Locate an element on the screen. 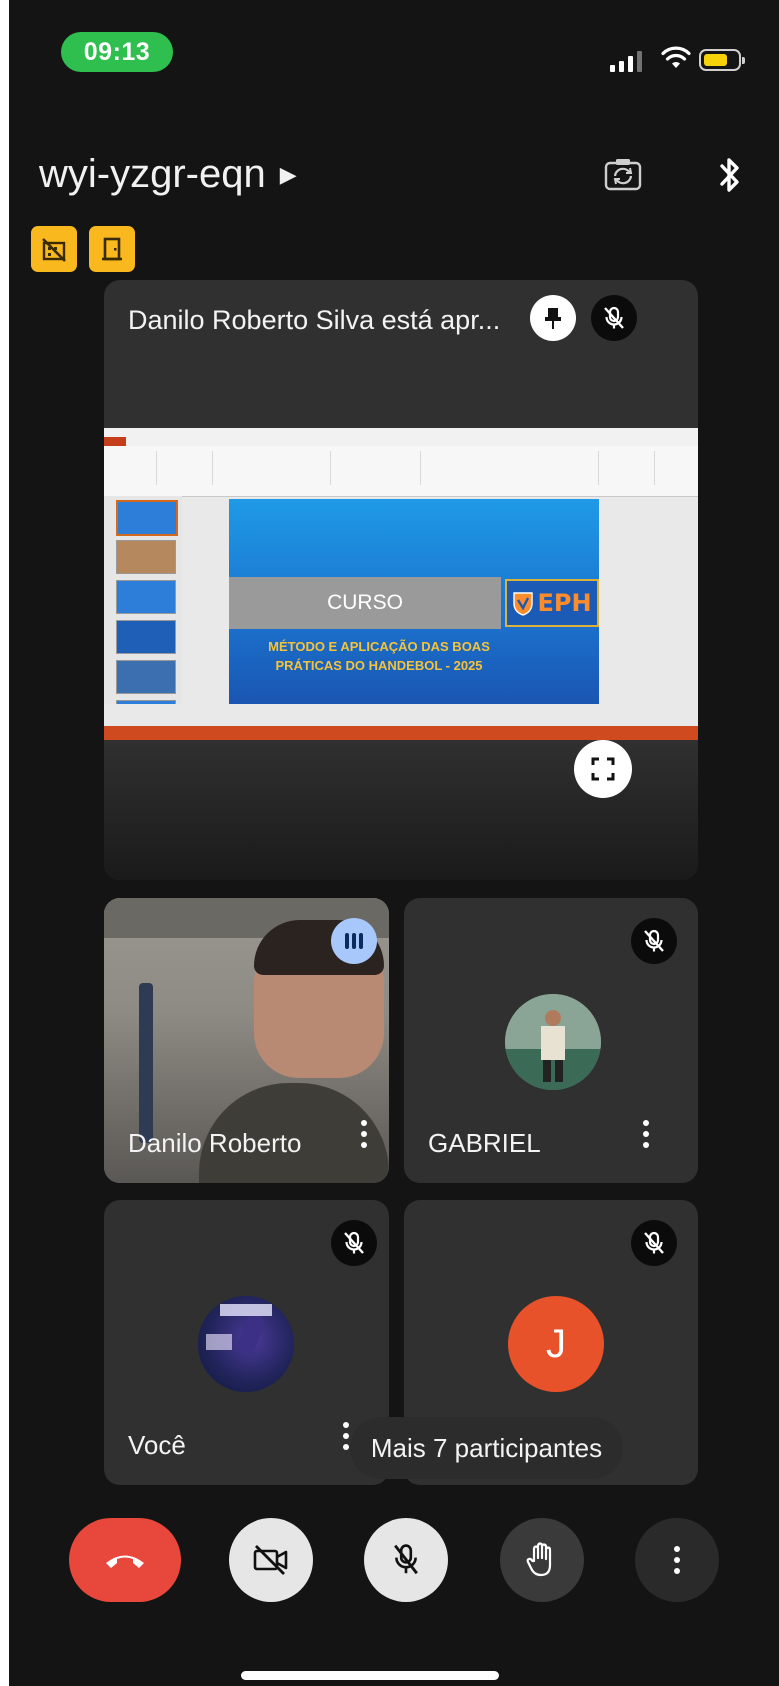 The width and height of the screenshot is (779, 1686). camera-flip-icon is located at coordinates (623, 174).